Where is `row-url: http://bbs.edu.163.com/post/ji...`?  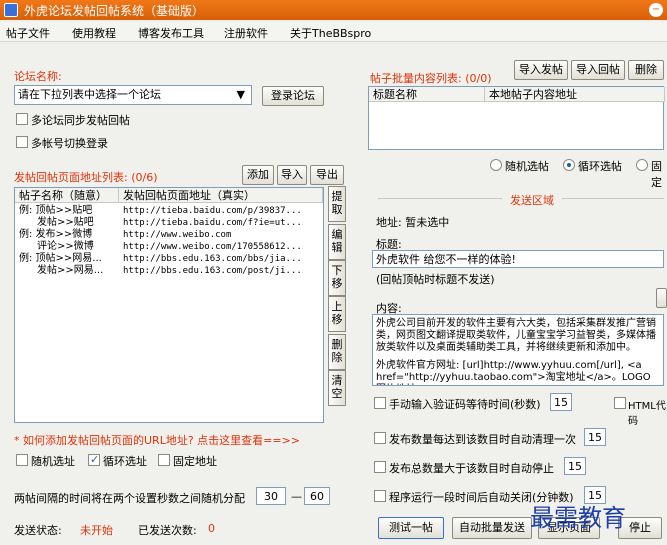
row-url: http://bbs.edu.163.com/post/ji... is located at coordinates (212, 271).